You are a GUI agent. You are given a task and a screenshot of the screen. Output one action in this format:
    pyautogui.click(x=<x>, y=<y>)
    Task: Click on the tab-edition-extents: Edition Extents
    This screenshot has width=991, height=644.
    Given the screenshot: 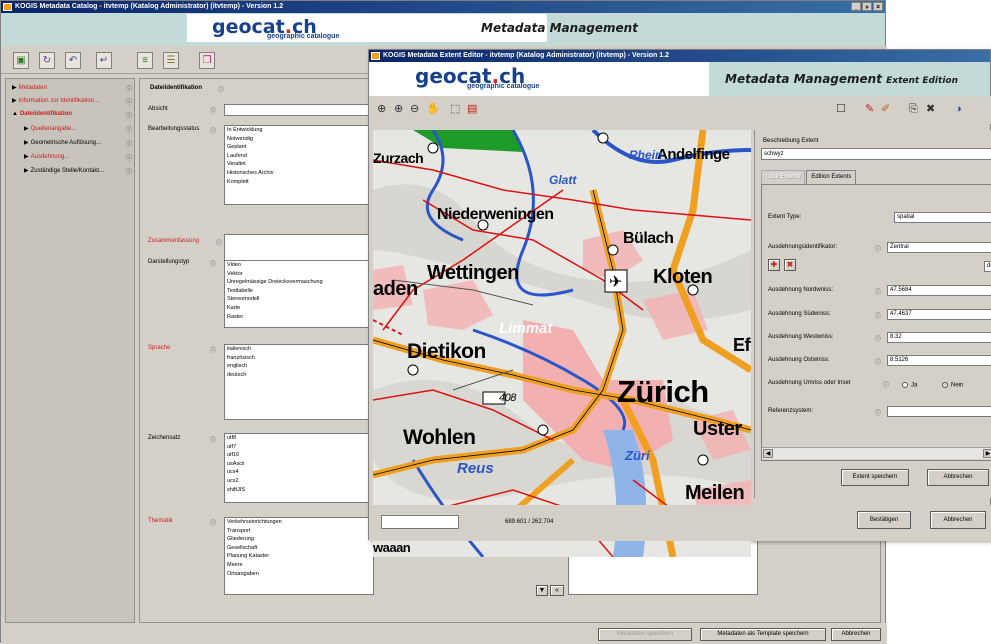 What is the action you would take?
    pyautogui.click(x=831, y=177)
    